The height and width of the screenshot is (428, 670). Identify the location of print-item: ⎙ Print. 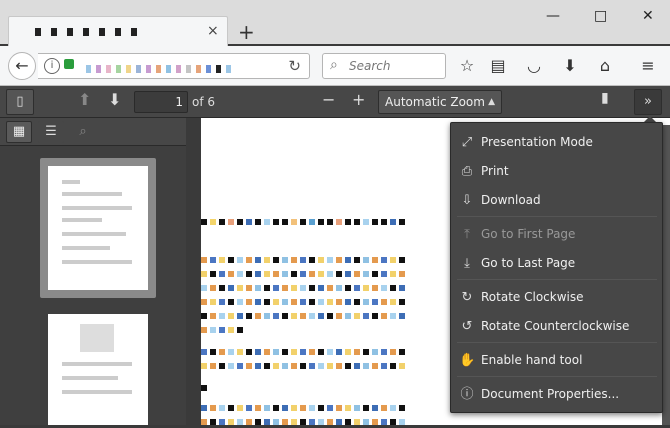
(557, 171).